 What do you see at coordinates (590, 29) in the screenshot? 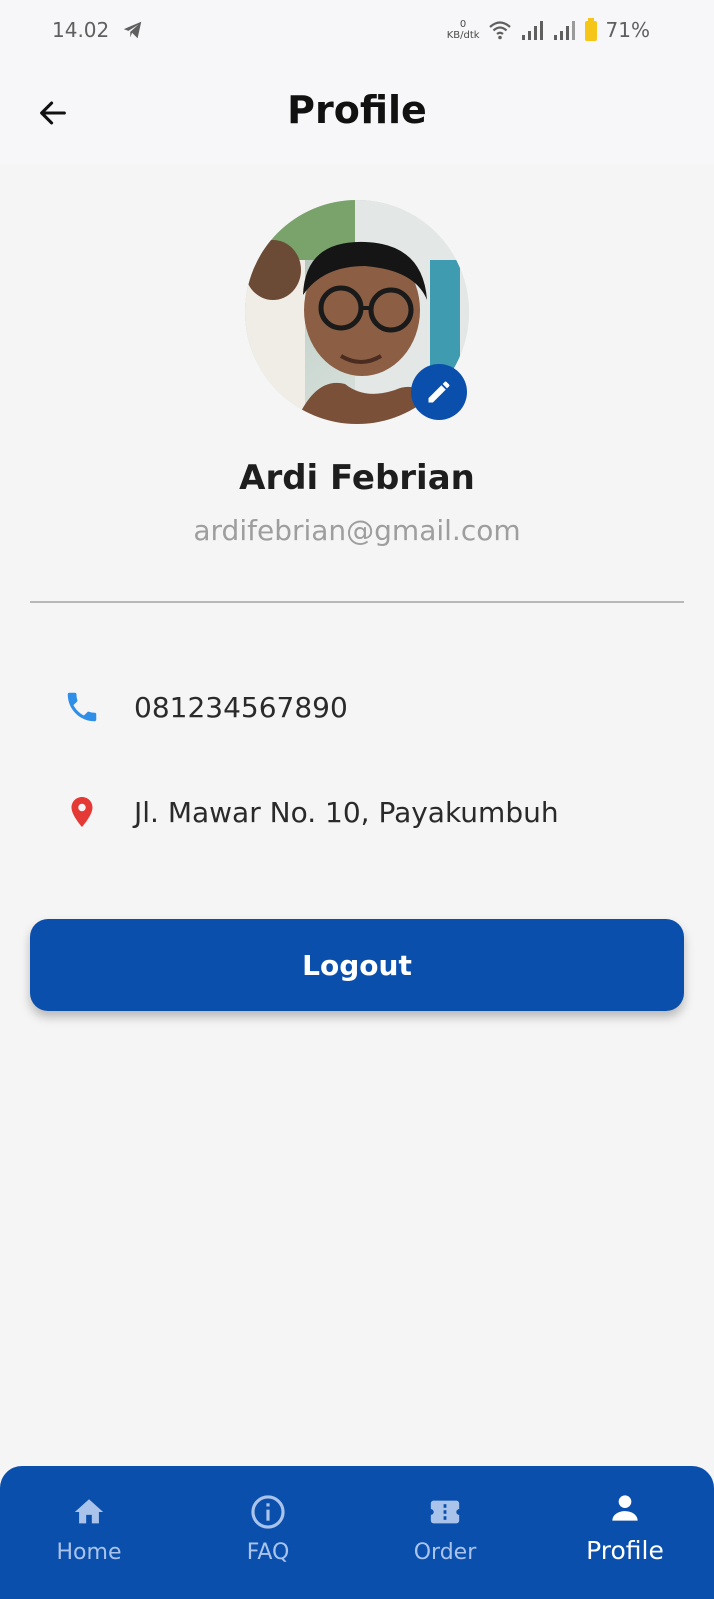
I see `battery-icon` at bounding box center [590, 29].